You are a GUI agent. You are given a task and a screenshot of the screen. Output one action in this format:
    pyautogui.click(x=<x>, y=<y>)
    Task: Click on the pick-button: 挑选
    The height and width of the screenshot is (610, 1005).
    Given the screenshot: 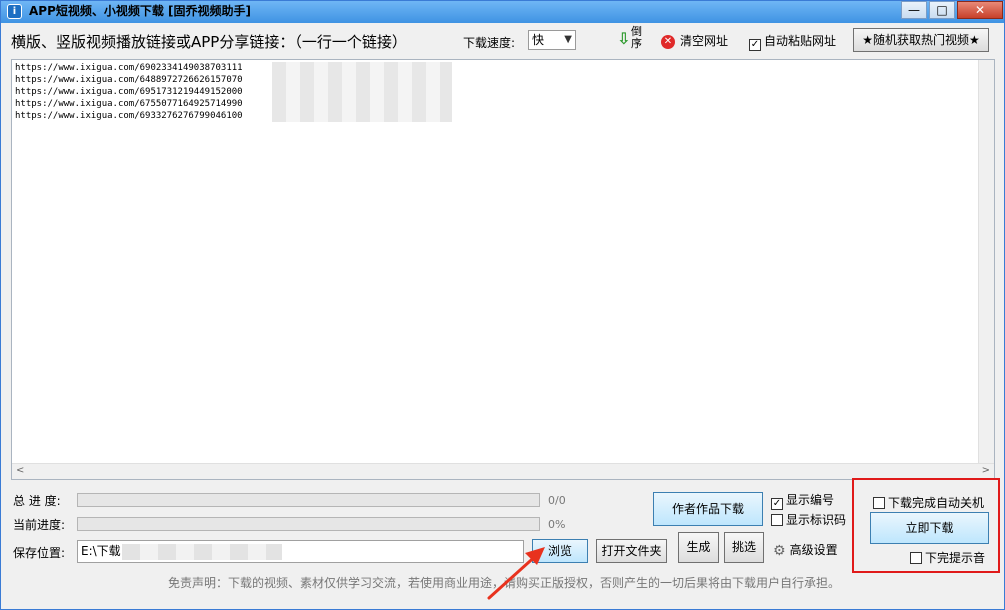 What is the action you would take?
    pyautogui.click(x=744, y=547)
    